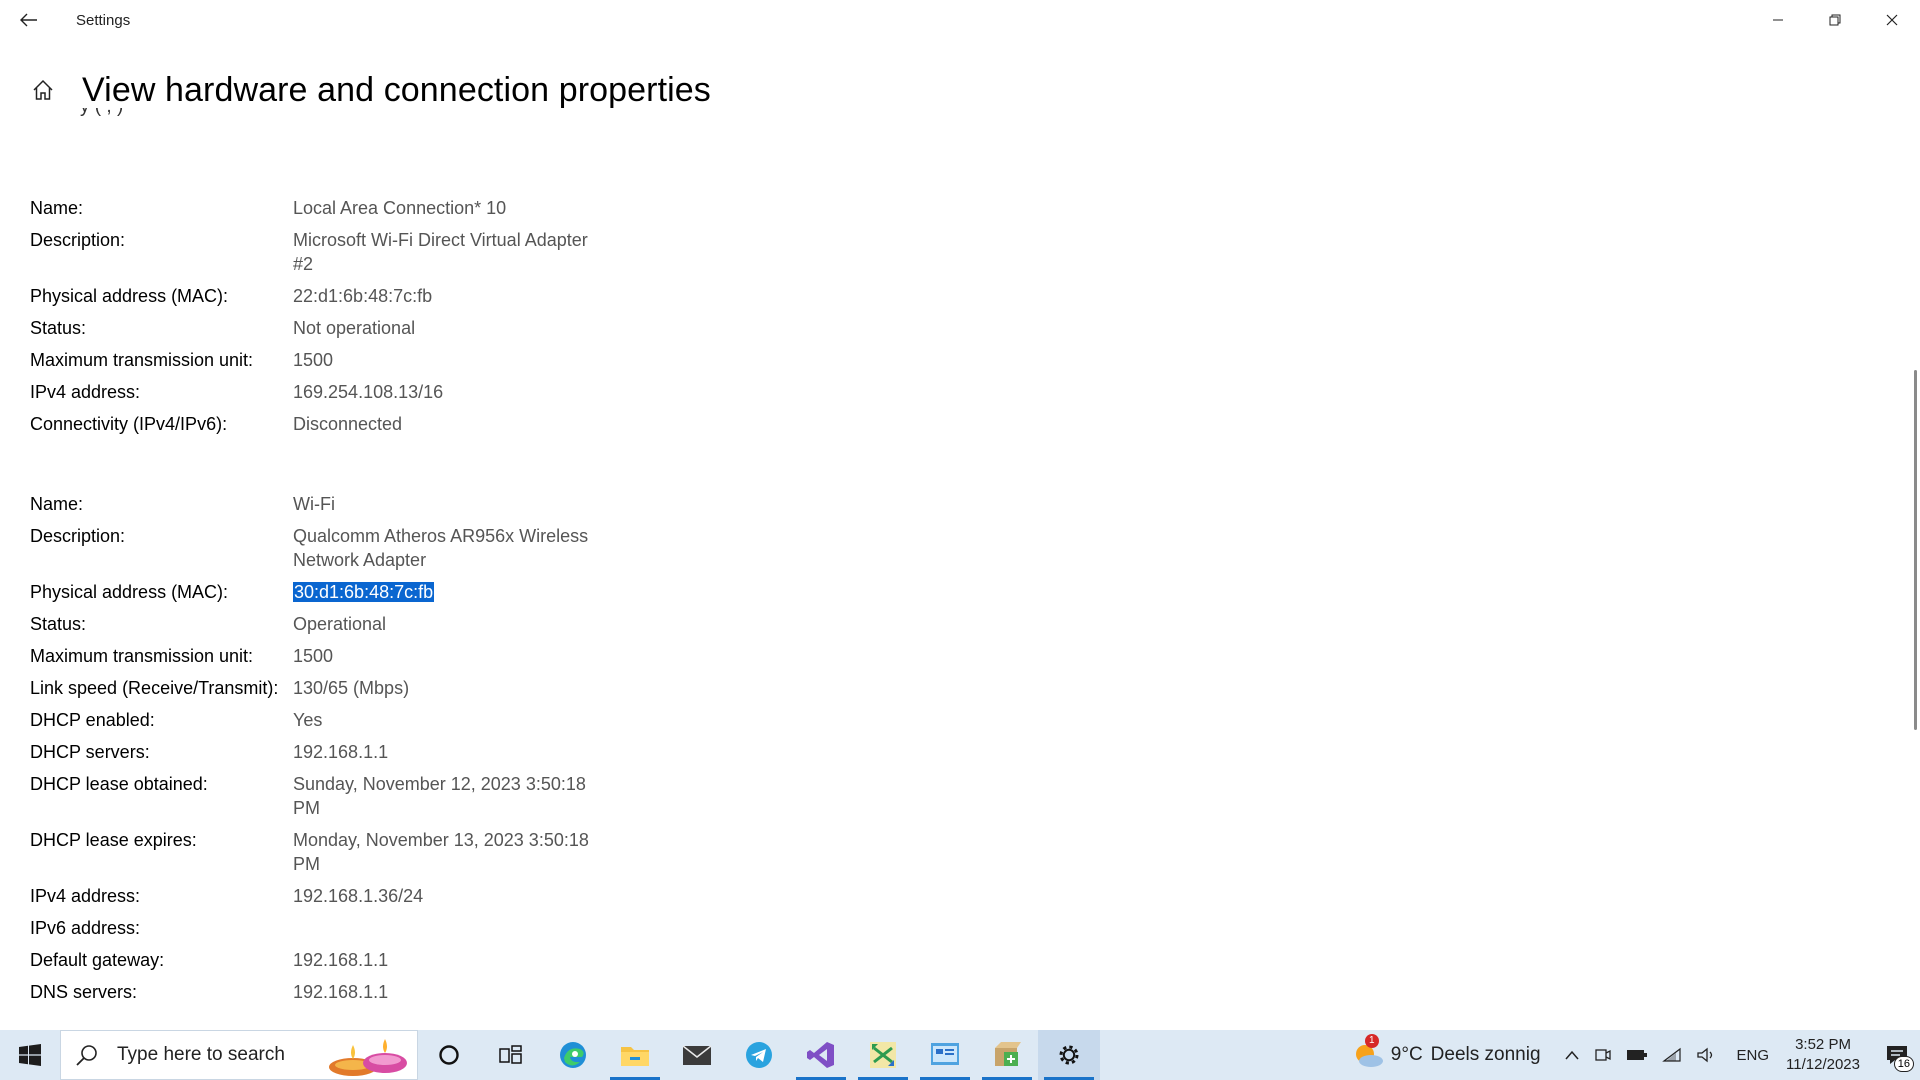  I want to click on close-button, so click(1891, 20).